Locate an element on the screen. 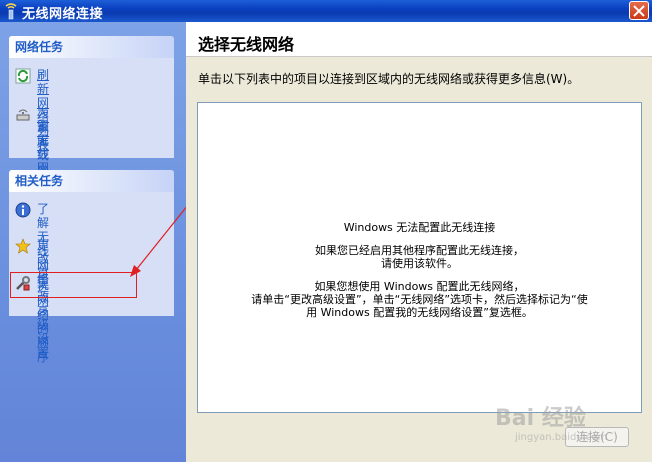 The image size is (652, 462). watermark: Bai 经验 jingyan.baidu.com is located at coordinates (551, 421).